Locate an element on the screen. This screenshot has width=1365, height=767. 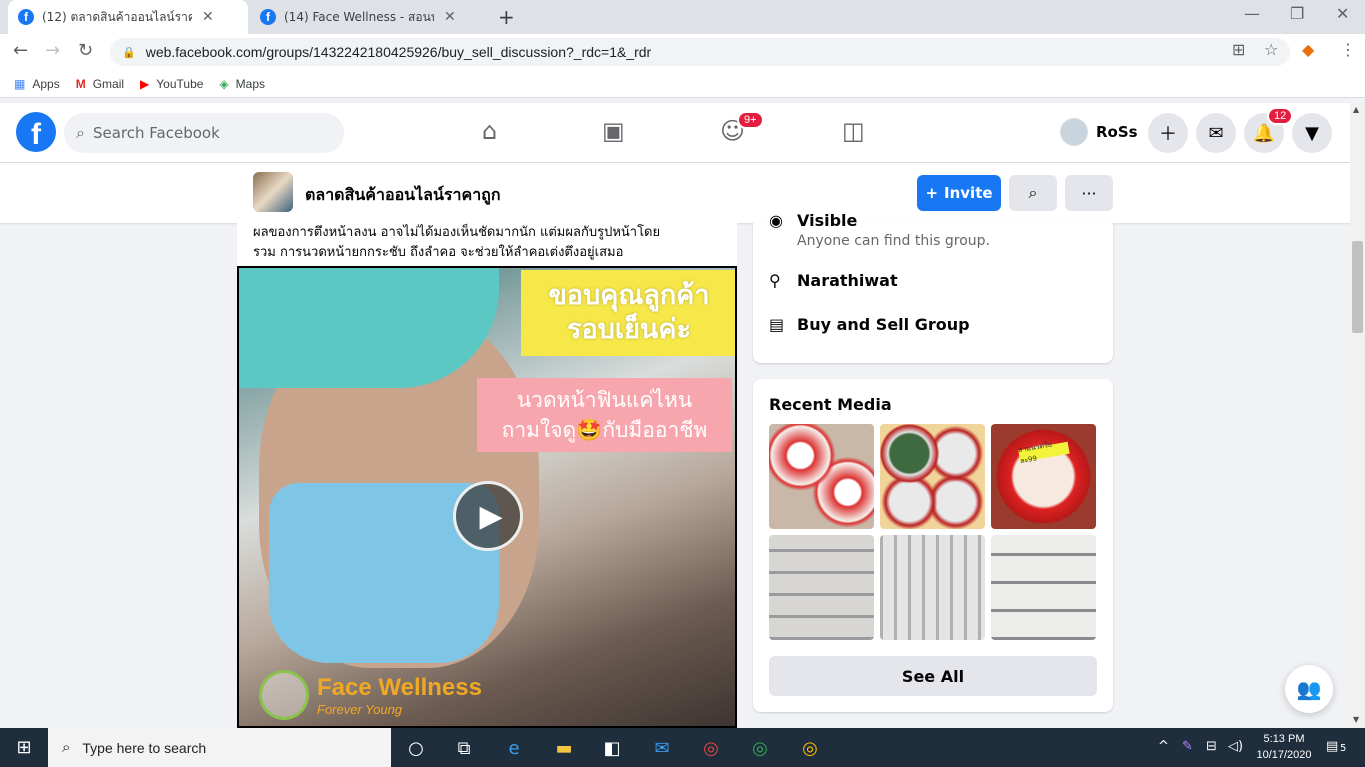
new-tab-icon: + is located at coordinates (506, 17).